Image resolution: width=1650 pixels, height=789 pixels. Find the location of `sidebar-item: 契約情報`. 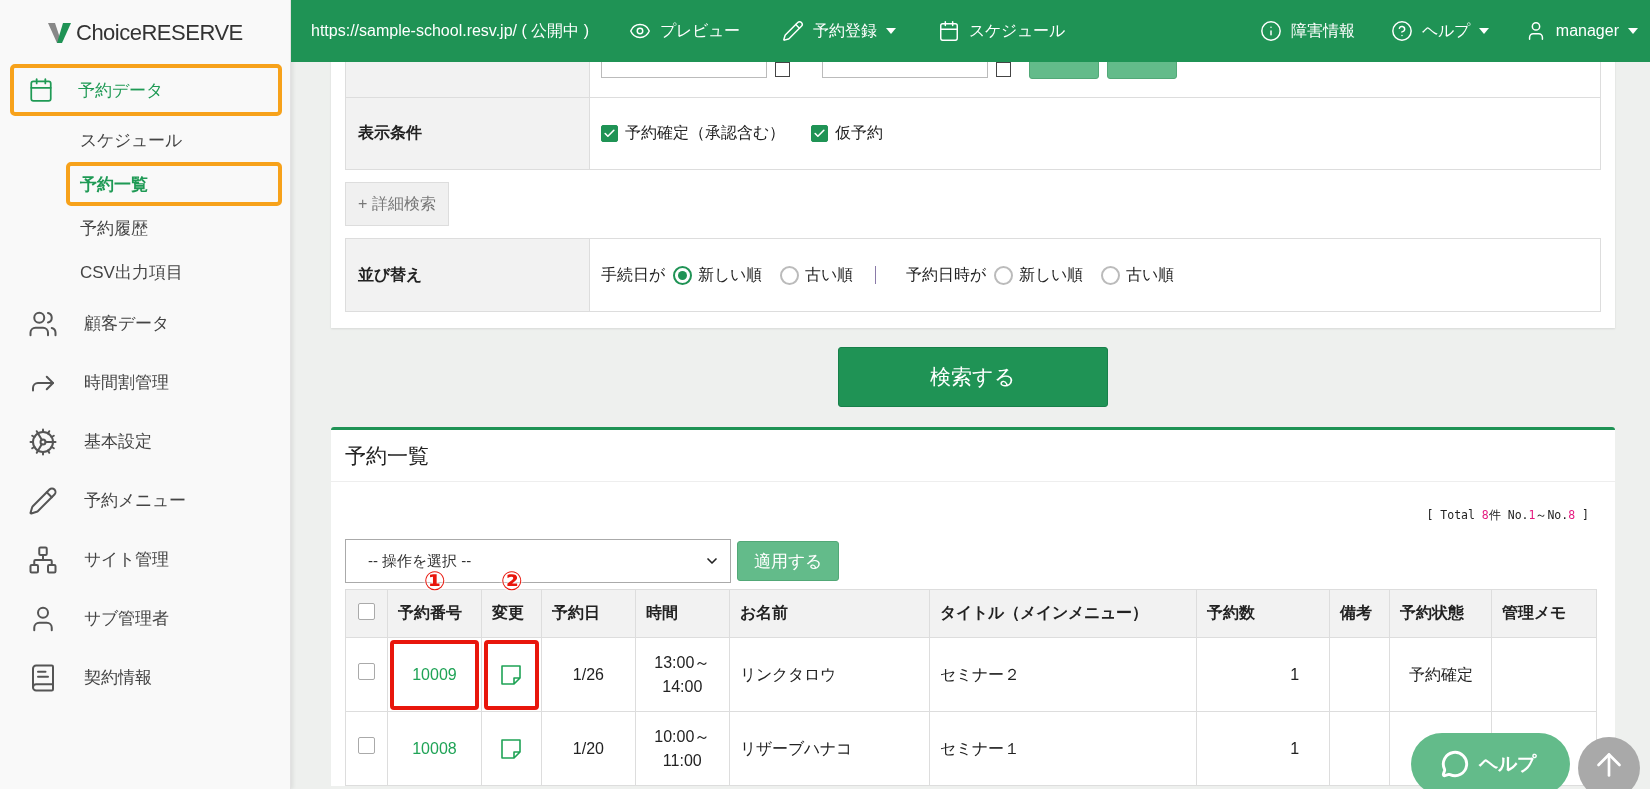

sidebar-item: 契約情報 is located at coordinates (146, 677).